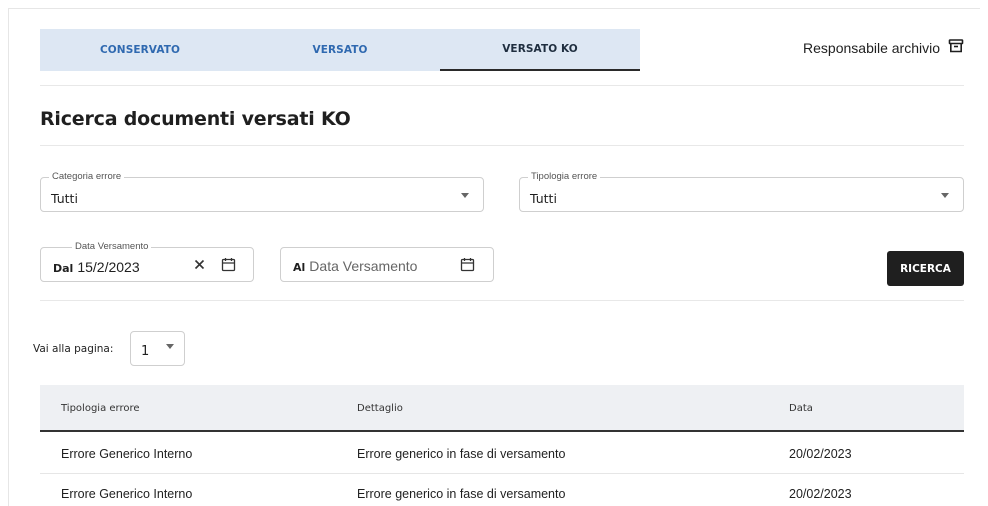  I want to click on data-al-prefix: Al, so click(299, 267).